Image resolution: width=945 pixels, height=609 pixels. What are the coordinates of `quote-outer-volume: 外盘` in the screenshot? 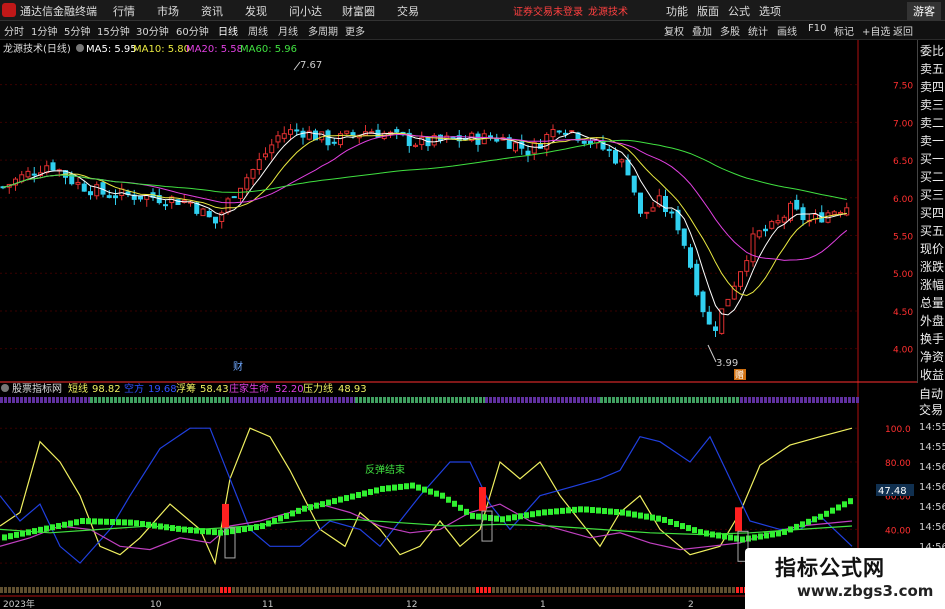 It's located at (932, 321).